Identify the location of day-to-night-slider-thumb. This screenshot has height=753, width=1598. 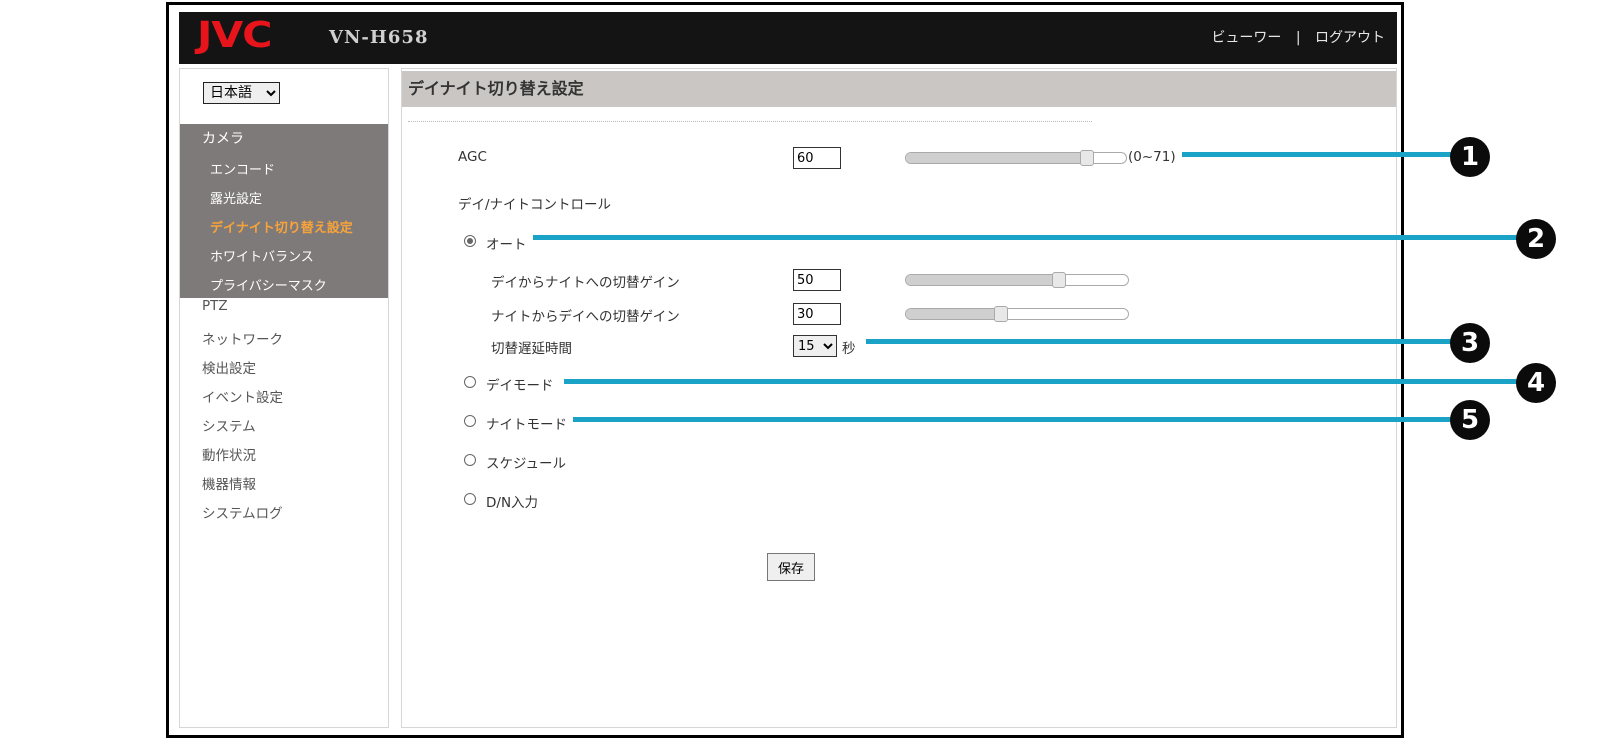
(1059, 280).